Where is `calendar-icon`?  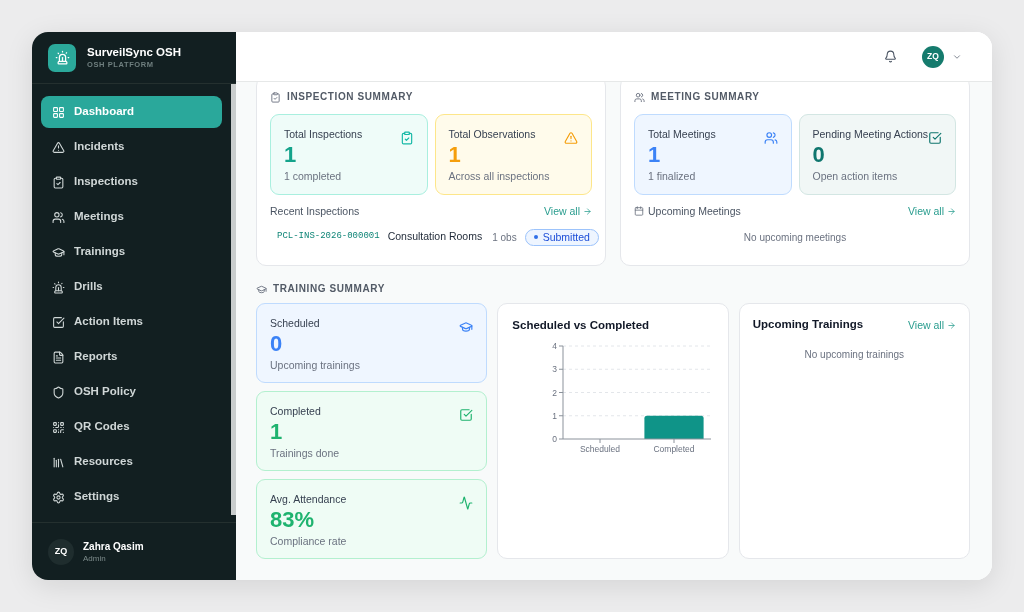 calendar-icon is located at coordinates (639, 211).